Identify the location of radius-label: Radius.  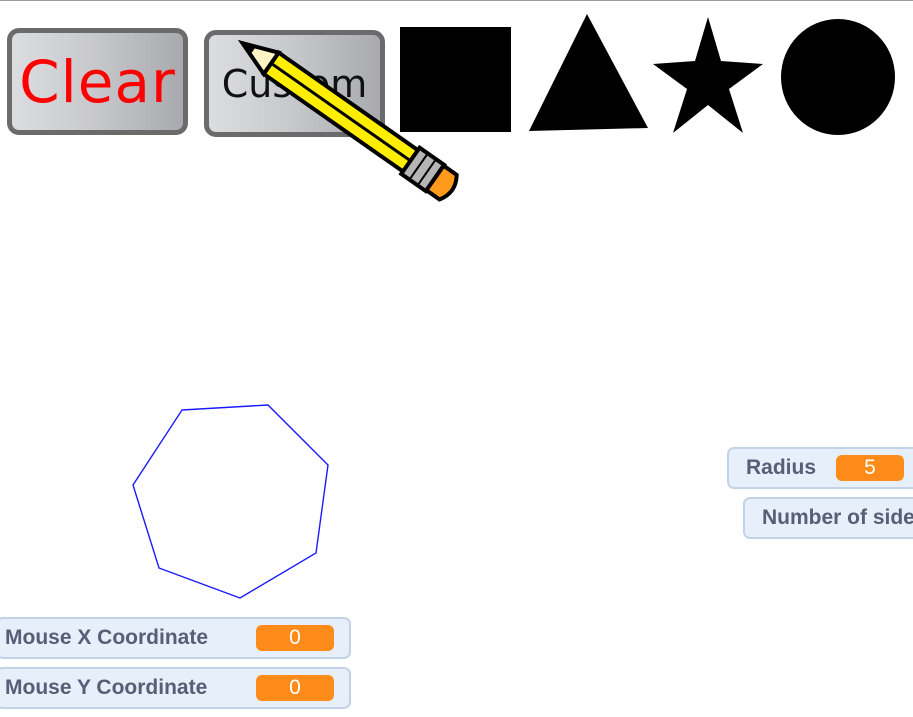
(781, 467).